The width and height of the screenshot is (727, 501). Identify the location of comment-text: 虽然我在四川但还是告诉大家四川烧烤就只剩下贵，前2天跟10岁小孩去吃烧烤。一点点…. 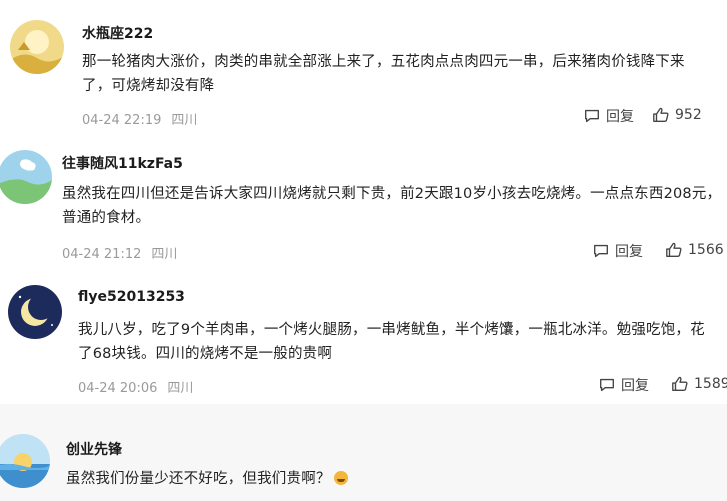
(392, 206).